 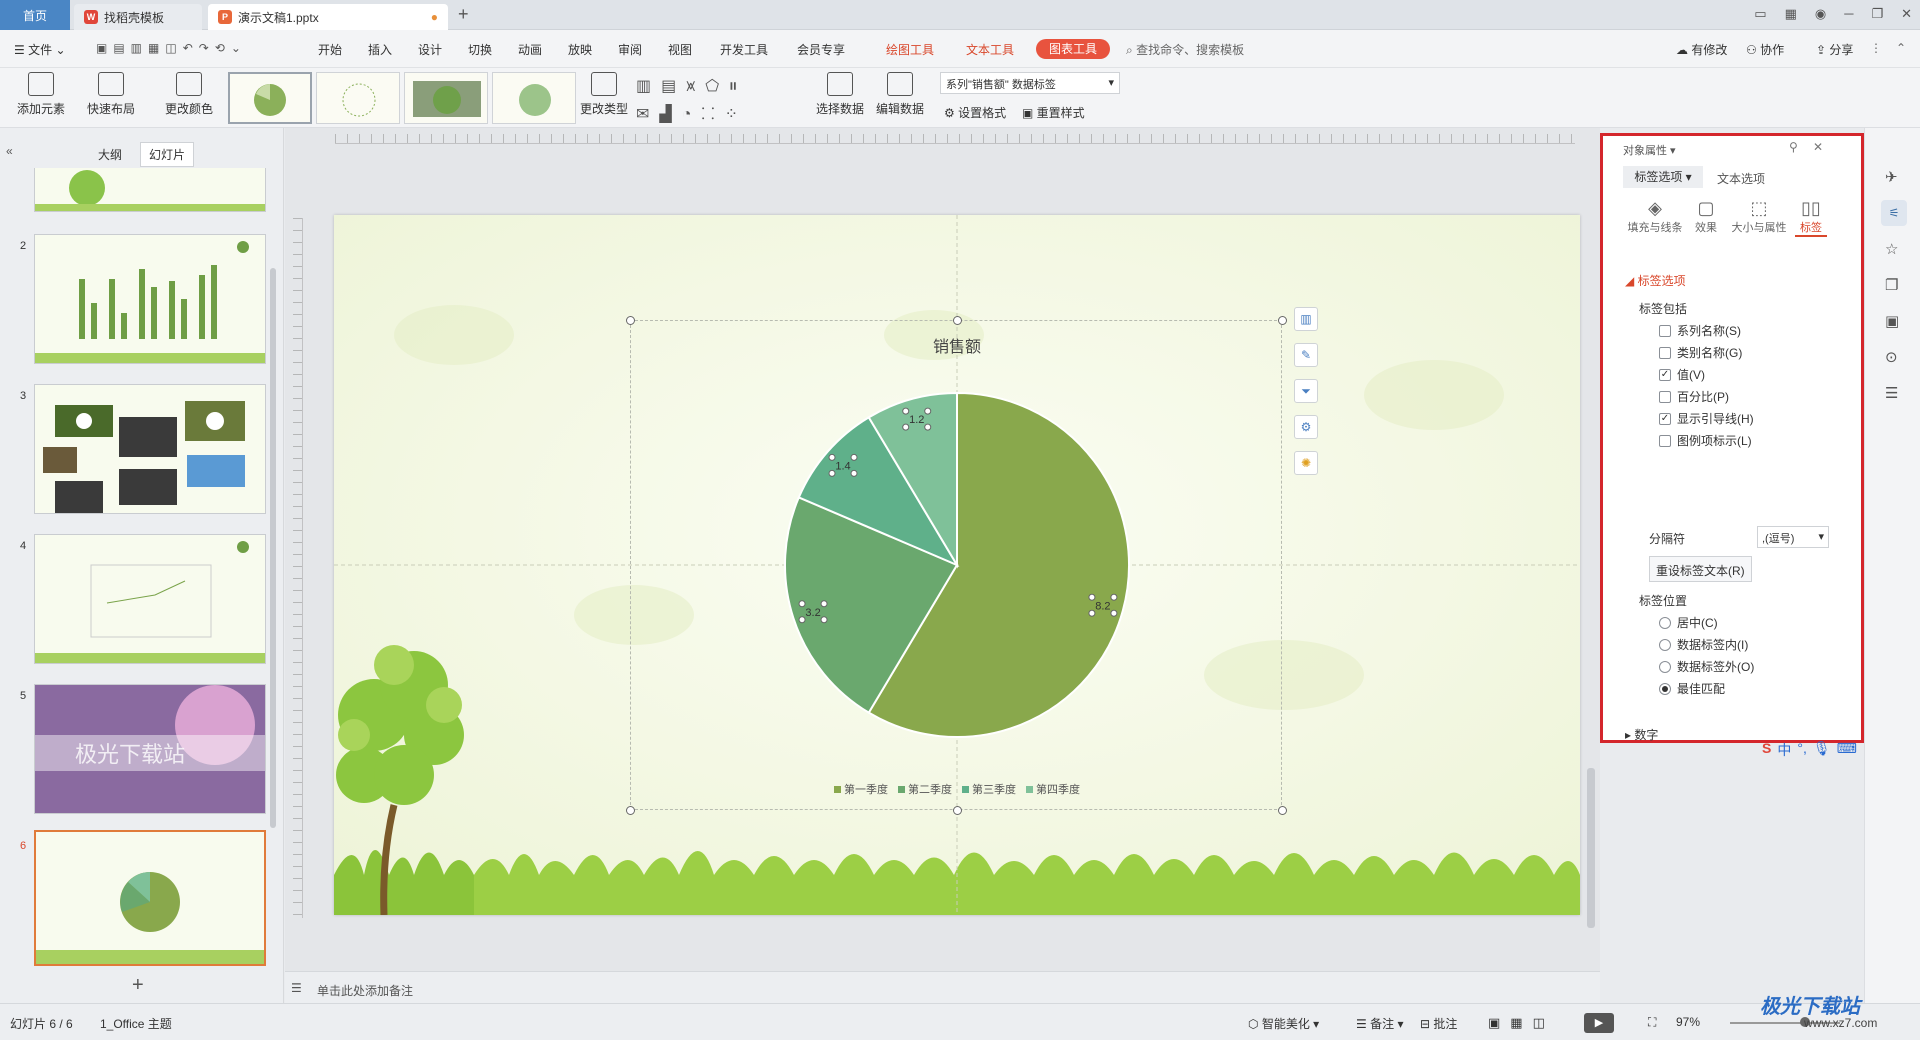 I want to click on menu-view: 视图, so click(x=680, y=49).